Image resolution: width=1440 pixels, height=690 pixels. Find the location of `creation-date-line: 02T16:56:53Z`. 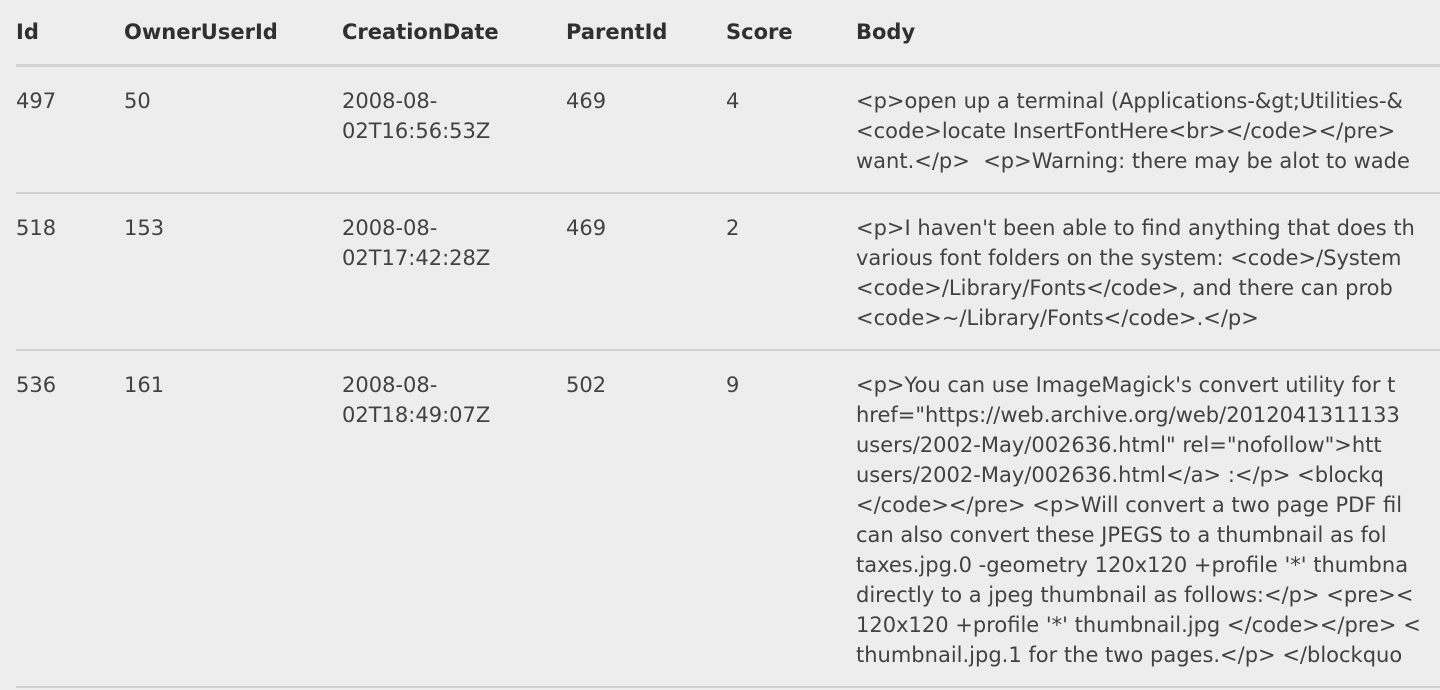

creation-date-line: 02T16:56:53Z is located at coordinates (416, 131).